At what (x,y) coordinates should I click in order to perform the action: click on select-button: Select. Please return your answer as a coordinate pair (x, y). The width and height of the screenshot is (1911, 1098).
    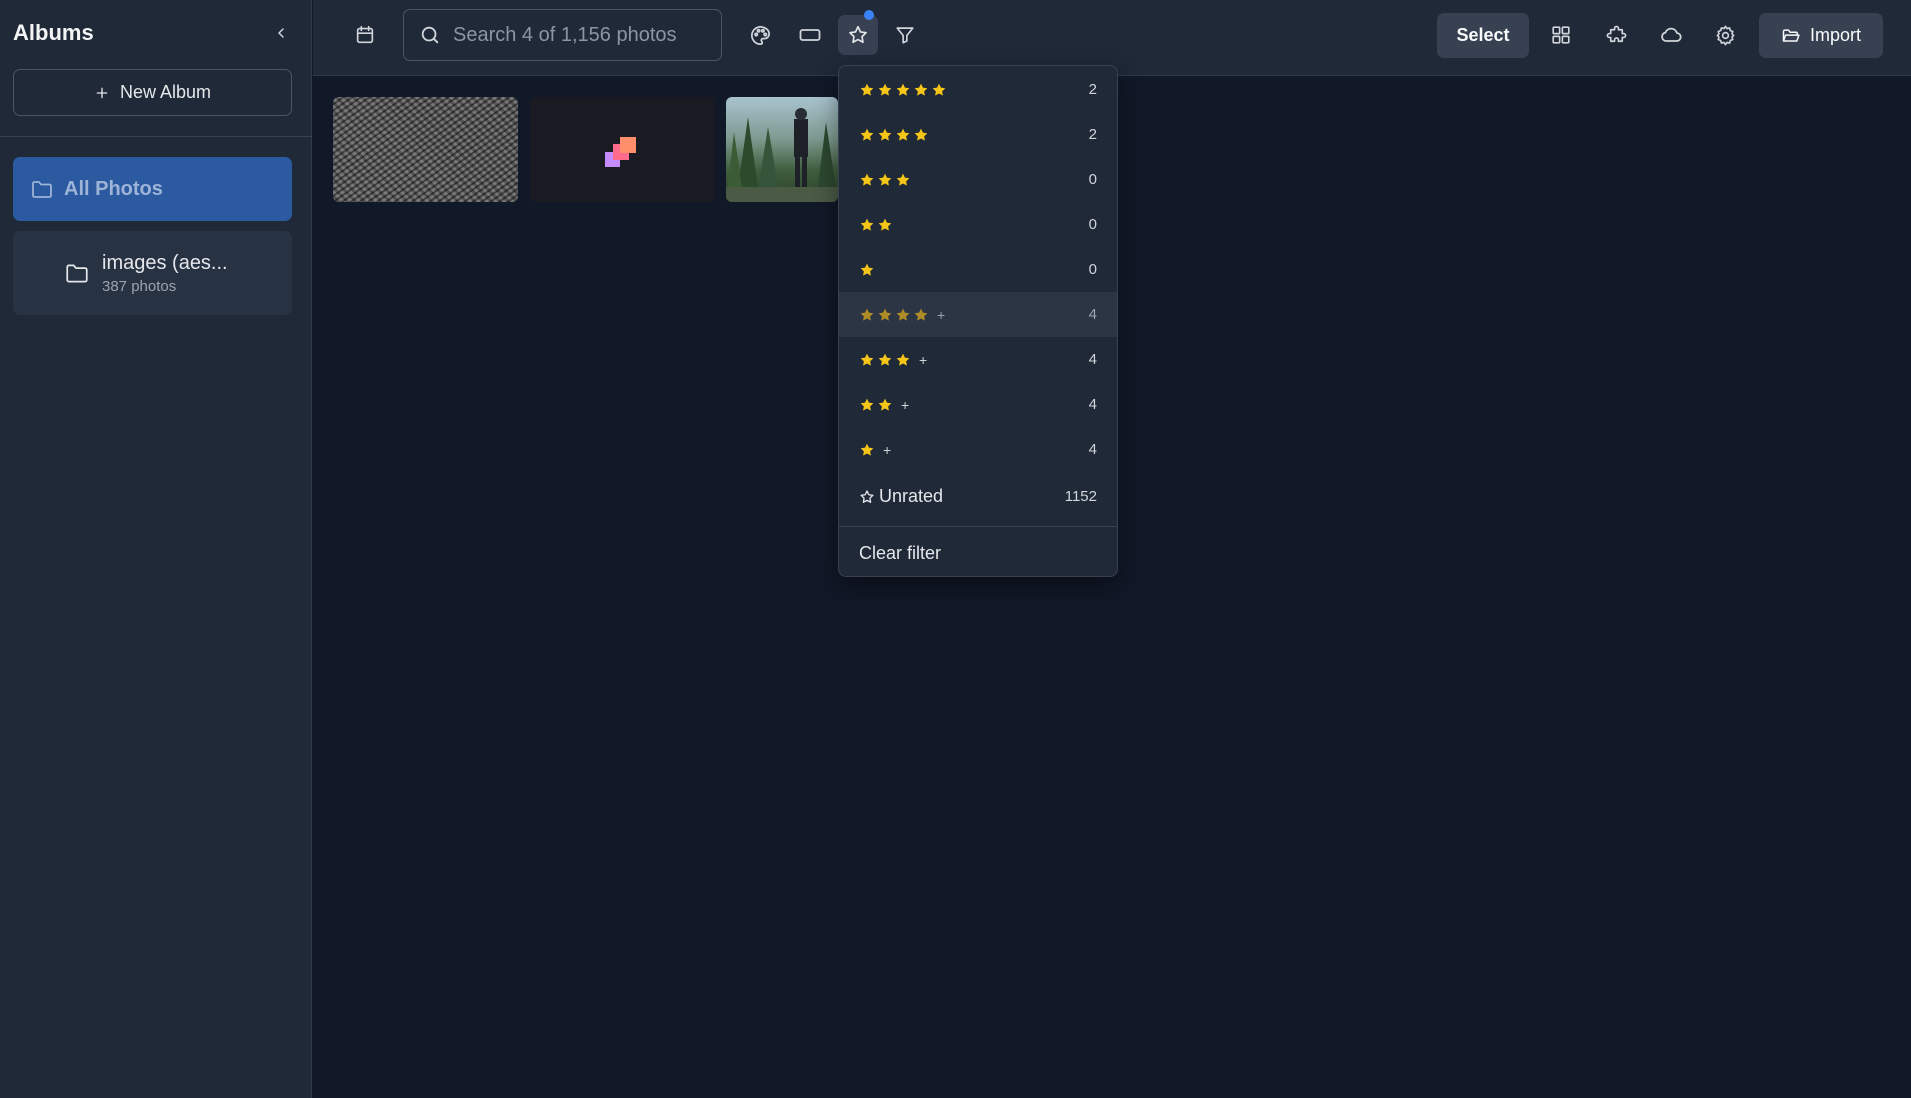
    Looking at the image, I should click on (1483, 35).